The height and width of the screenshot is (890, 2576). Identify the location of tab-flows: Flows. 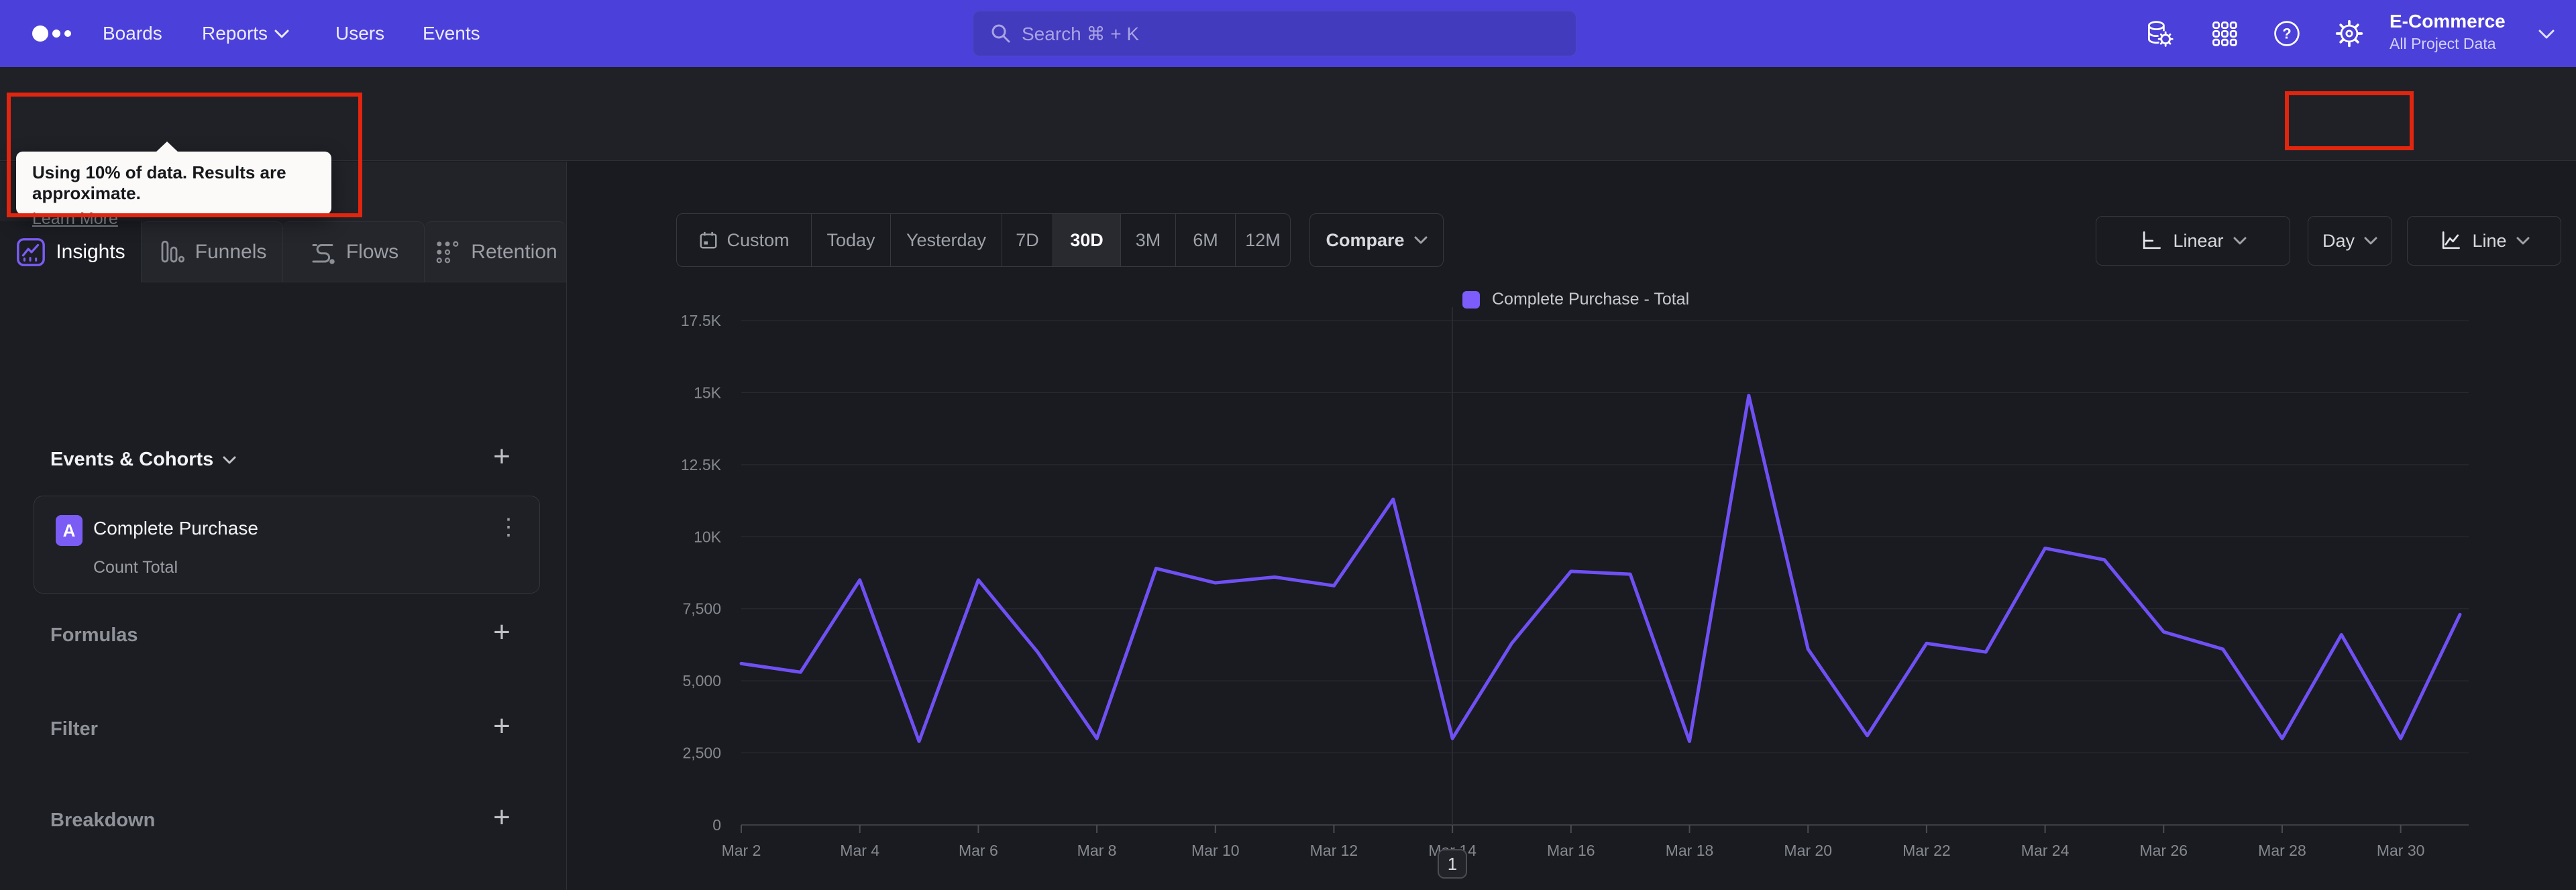
(354, 251).